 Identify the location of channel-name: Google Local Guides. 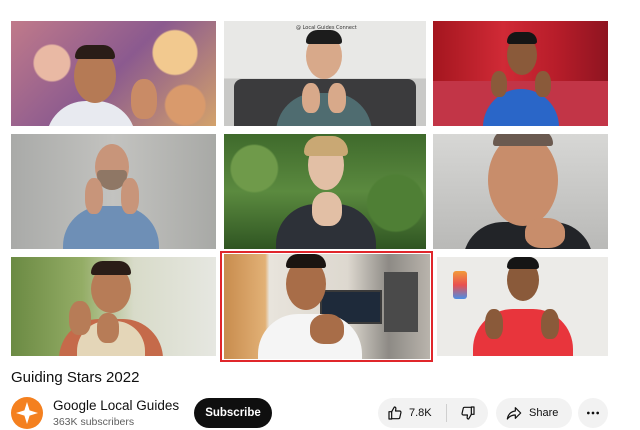
(116, 405).